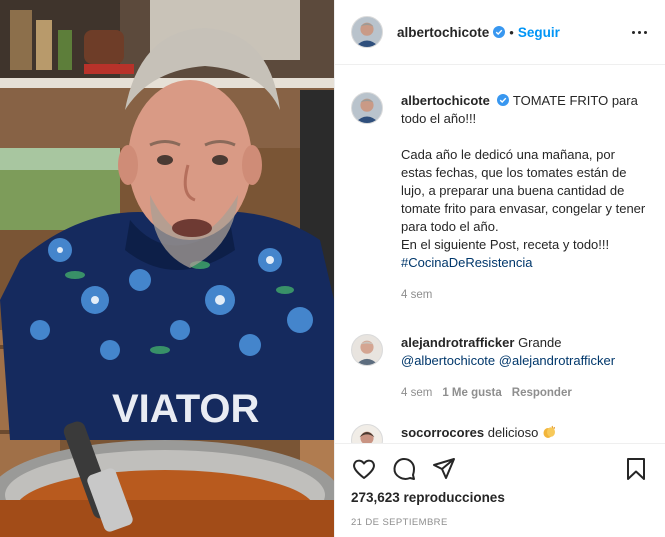  Describe the element at coordinates (448, 360) in the screenshot. I see `comment-mention: @albertochicote` at that location.